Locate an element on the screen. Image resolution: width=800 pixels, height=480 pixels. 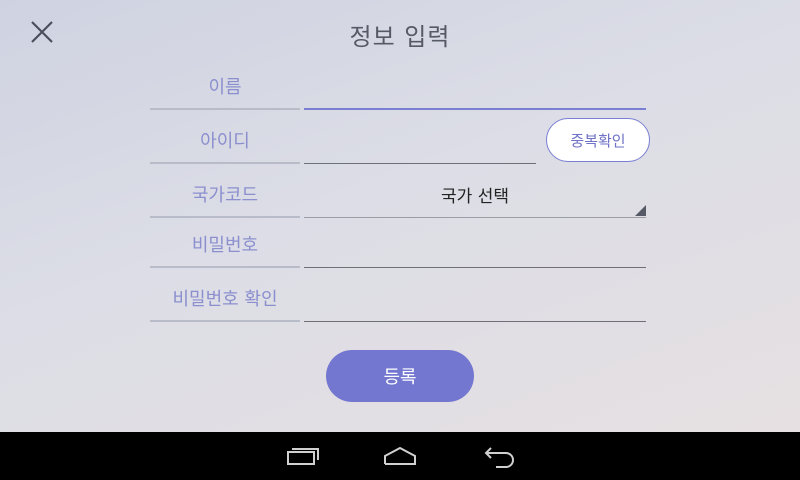
submit-button: 등록 is located at coordinates (400, 376).